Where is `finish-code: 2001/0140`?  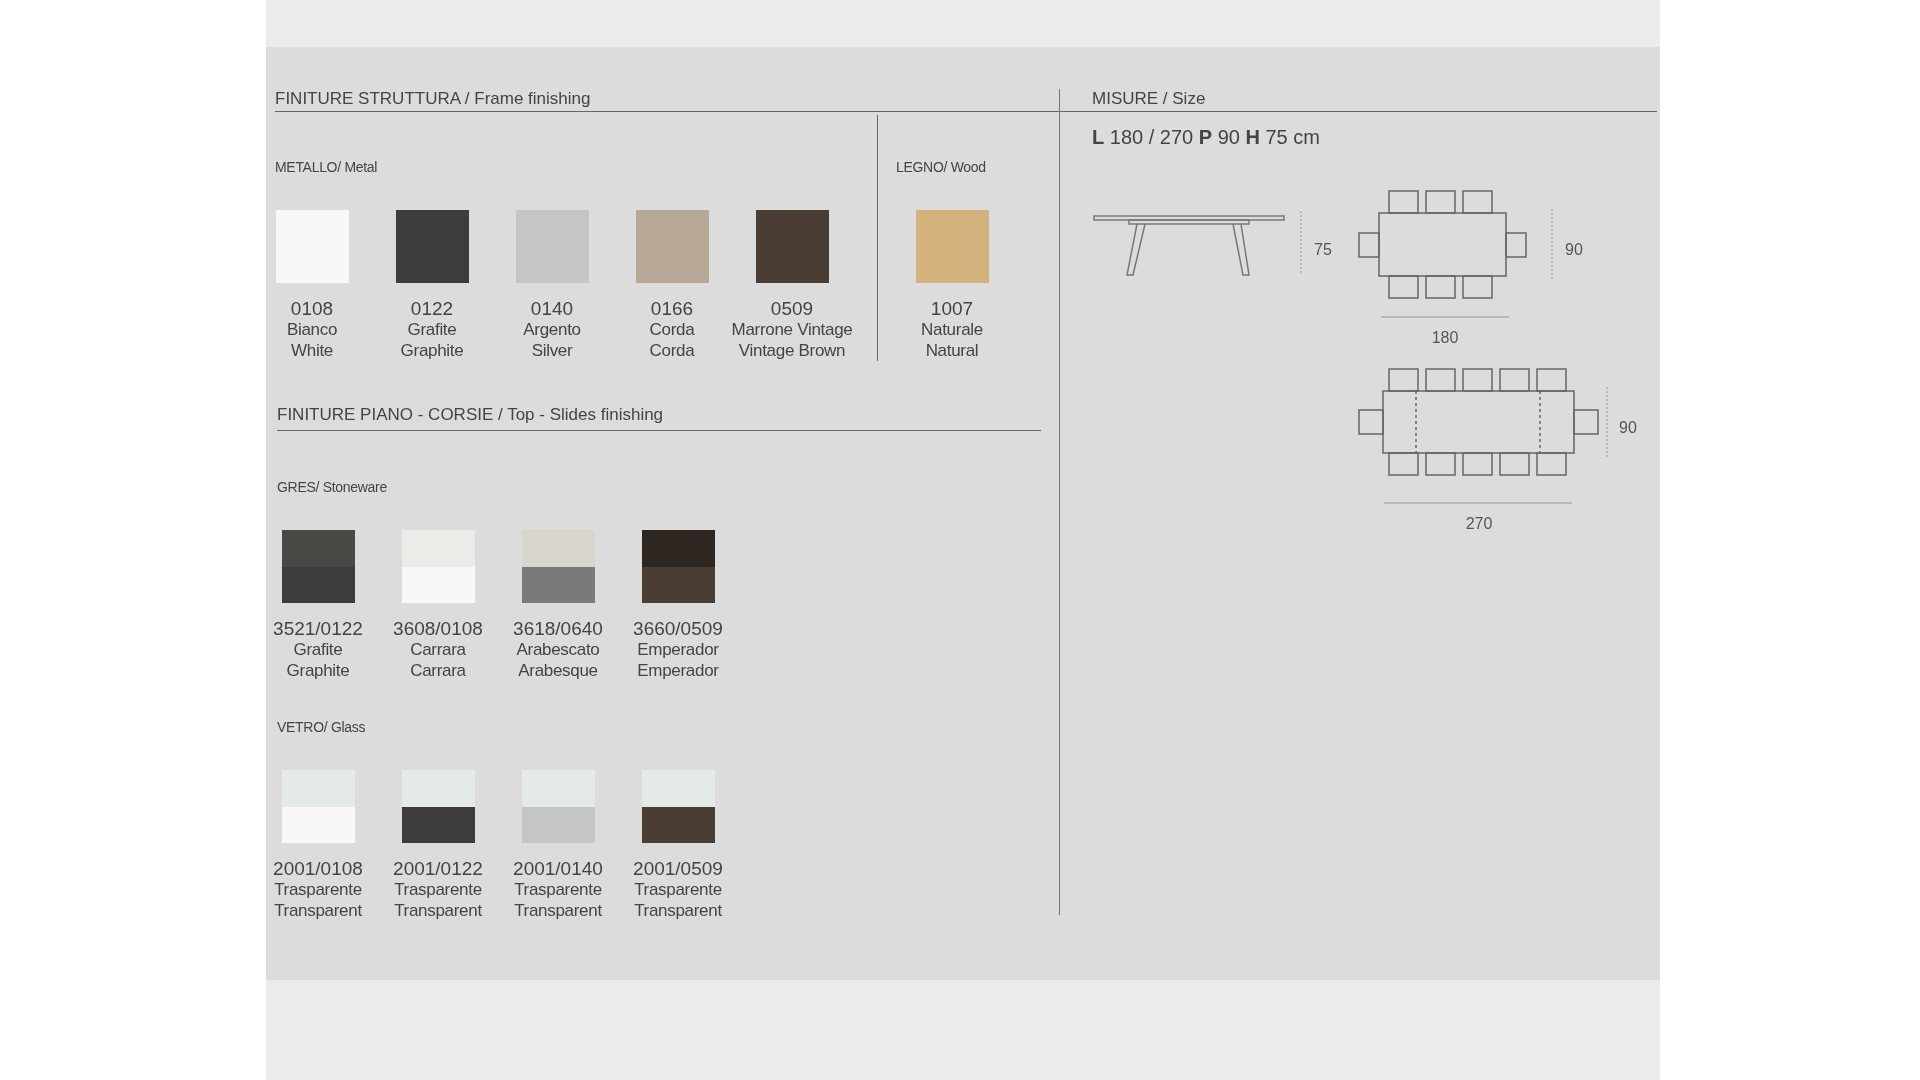 finish-code: 2001/0140 is located at coordinates (558, 868).